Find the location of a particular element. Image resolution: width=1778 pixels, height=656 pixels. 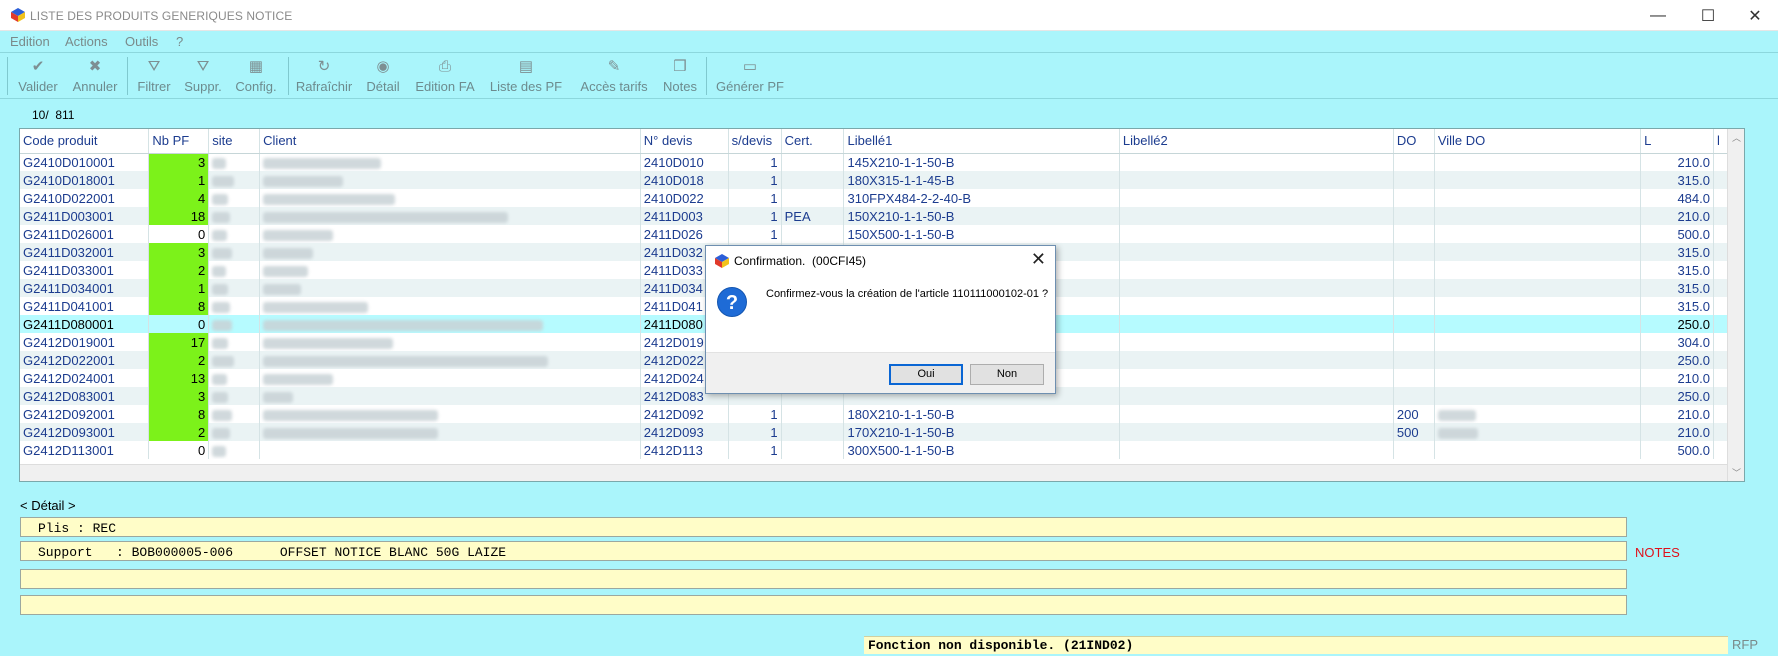

cell-cert is located at coordinates (813, 162).